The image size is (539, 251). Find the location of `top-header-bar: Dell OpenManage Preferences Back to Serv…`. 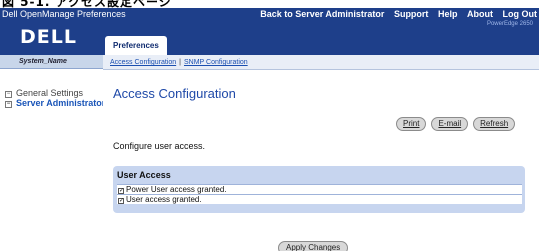

top-header-bar: Dell OpenManage Preferences Back to Serv… is located at coordinates (269, 14).